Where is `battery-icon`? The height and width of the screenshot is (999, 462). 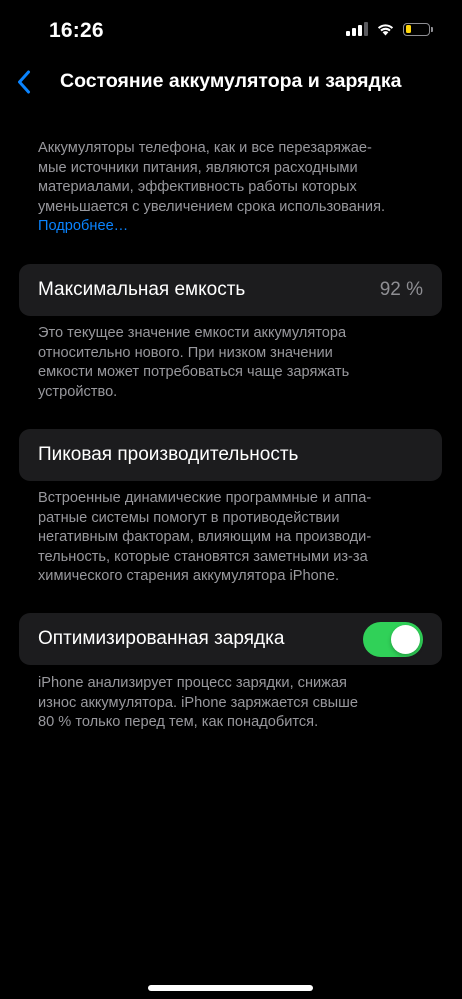
battery-icon is located at coordinates (418, 29).